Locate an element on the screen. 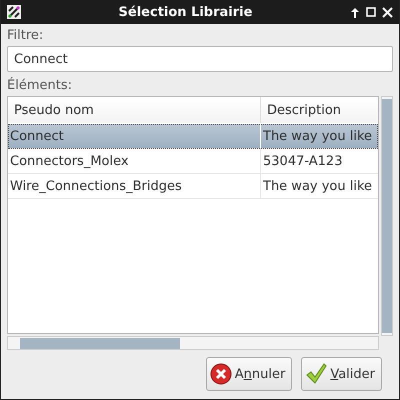 The height and width of the screenshot is (400, 400). table-row: Wire_Connections_Bridges The way you like is located at coordinates (193, 186).